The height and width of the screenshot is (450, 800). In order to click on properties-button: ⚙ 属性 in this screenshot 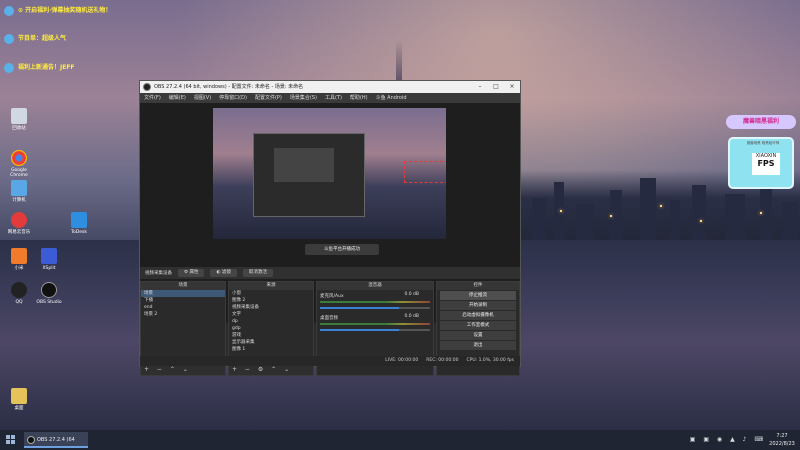, I will do `click(191, 273)`.